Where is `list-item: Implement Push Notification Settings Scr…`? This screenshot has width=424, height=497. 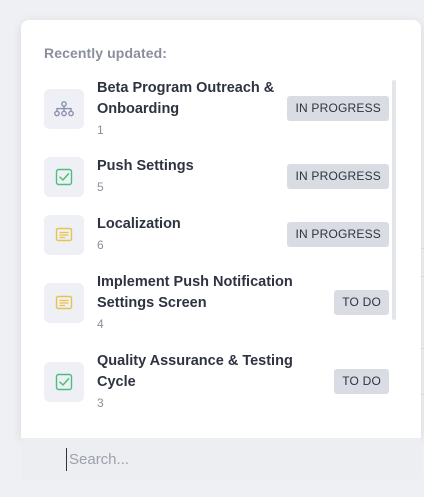 list-item: Implement Push Notification Settings Scr… is located at coordinates (216, 303).